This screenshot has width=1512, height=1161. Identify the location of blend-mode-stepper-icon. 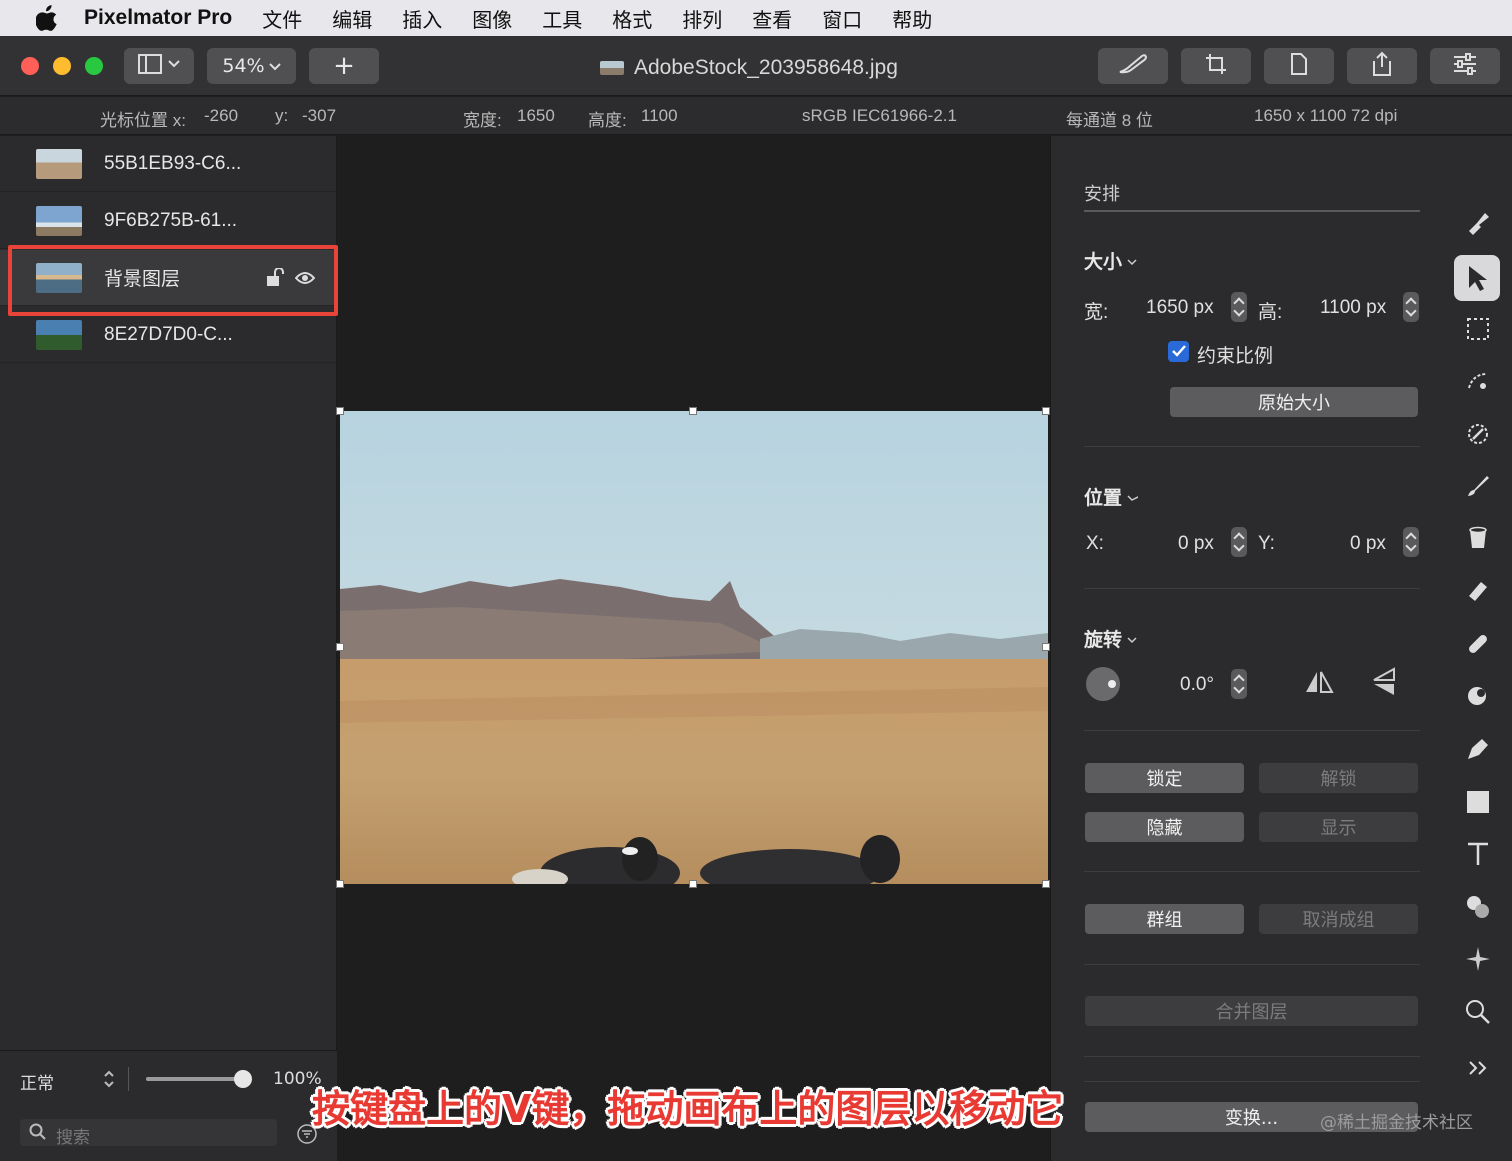
(109, 1081).